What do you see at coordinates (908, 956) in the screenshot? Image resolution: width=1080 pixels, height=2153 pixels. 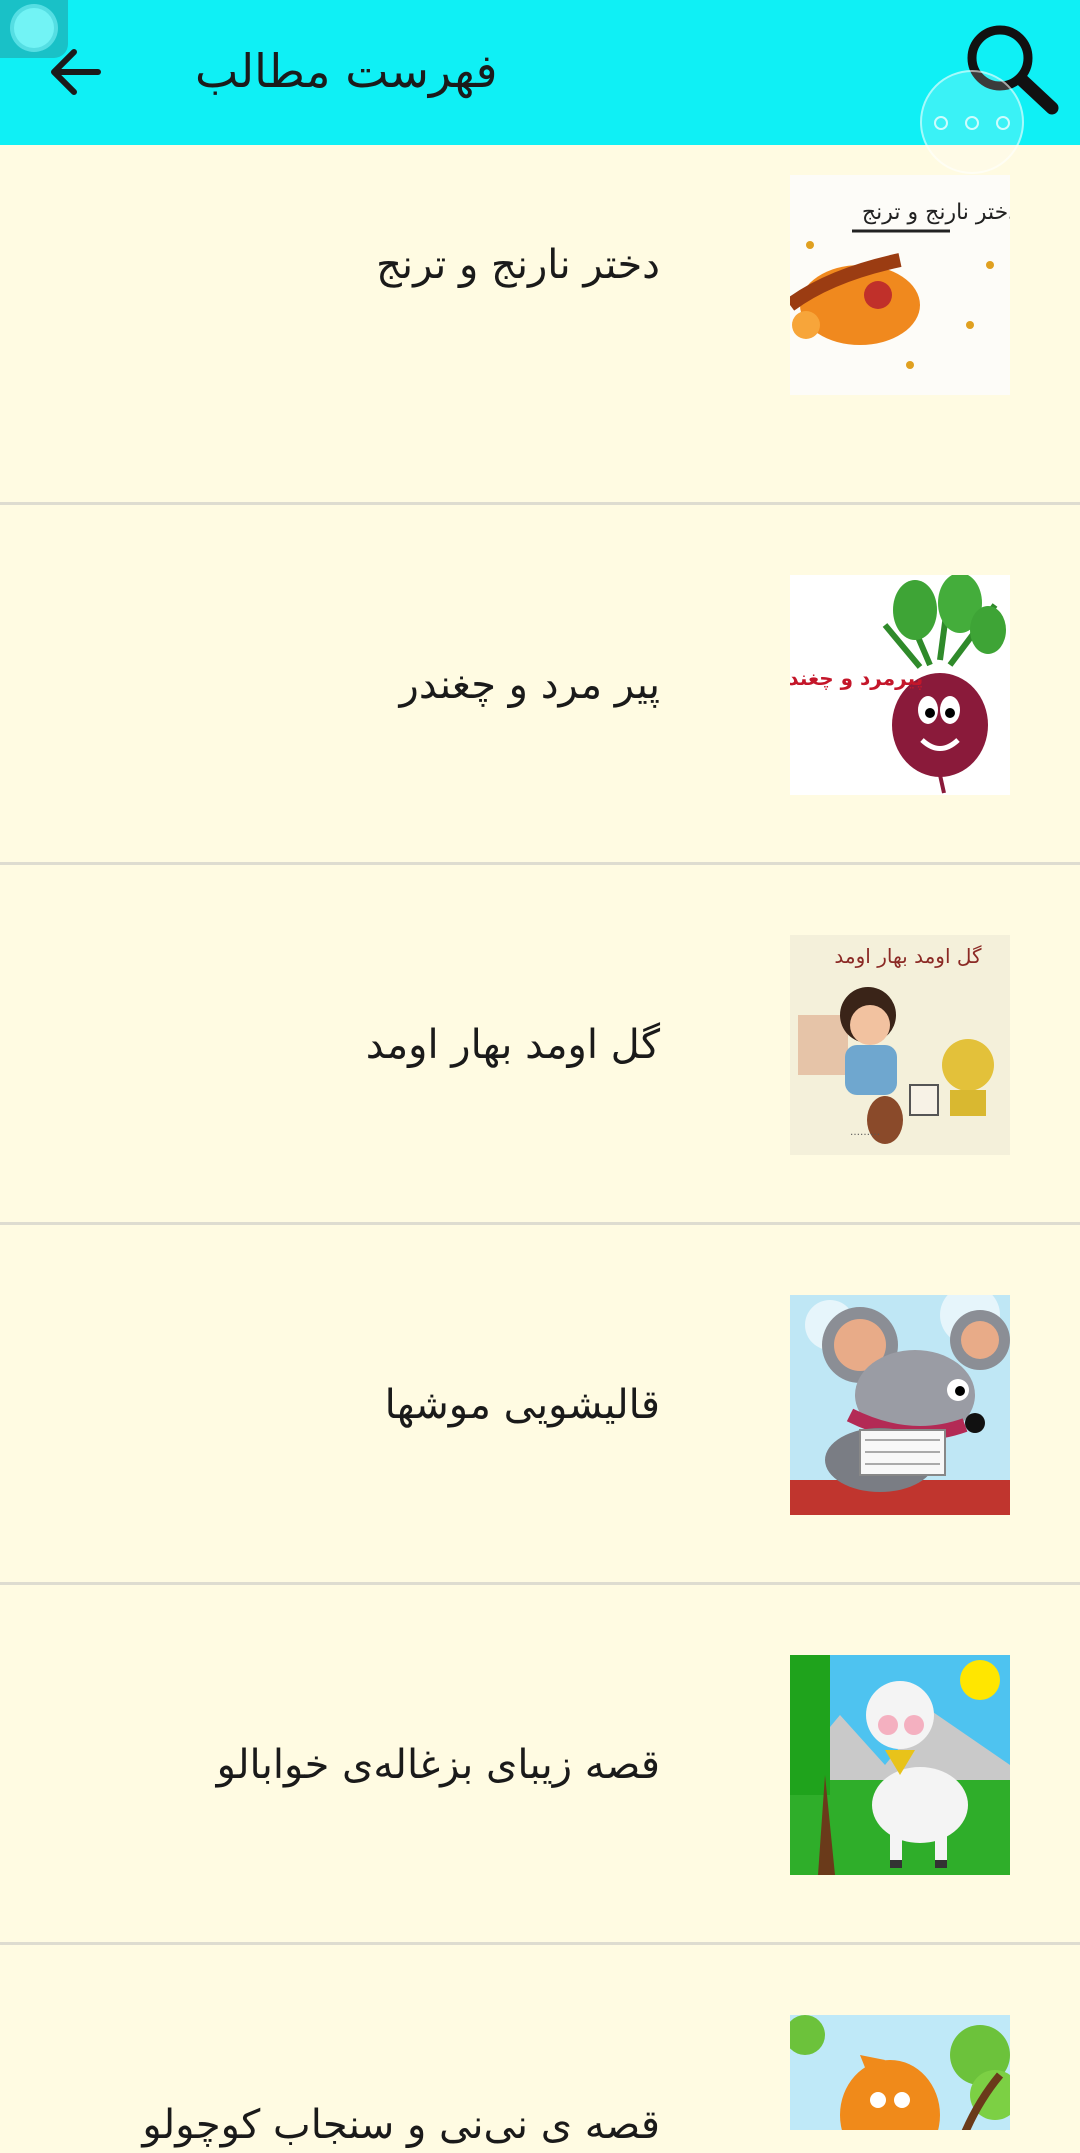 I see `svg-text: گل اومد بهار اومد` at bounding box center [908, 956].